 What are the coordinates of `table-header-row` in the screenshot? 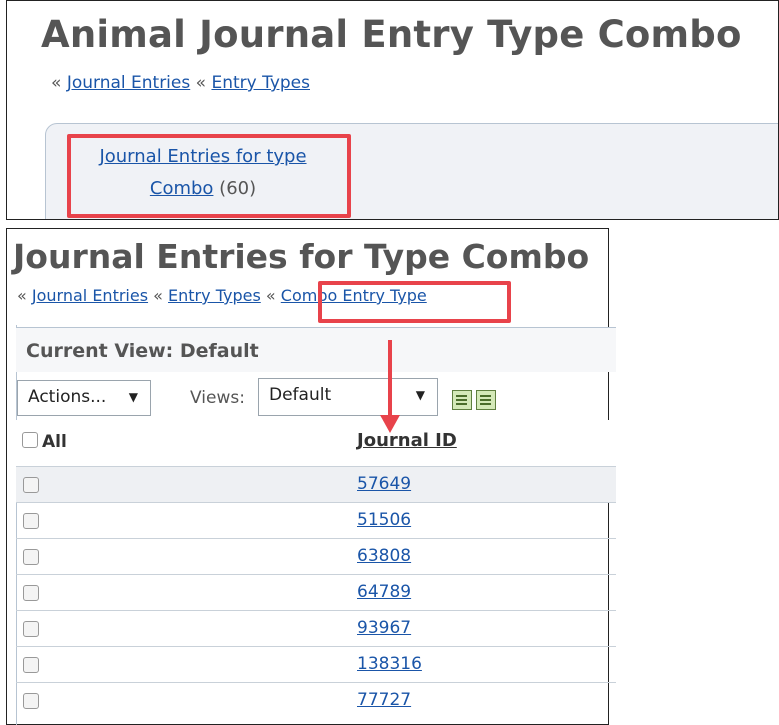 It's located at (316, 443).